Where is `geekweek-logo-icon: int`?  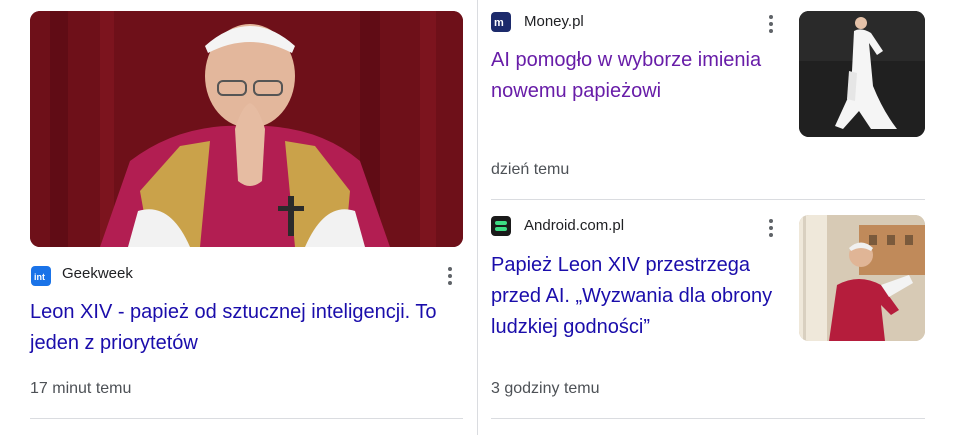
geekweek-logo-icon: int is located at coordinates (41, 276).